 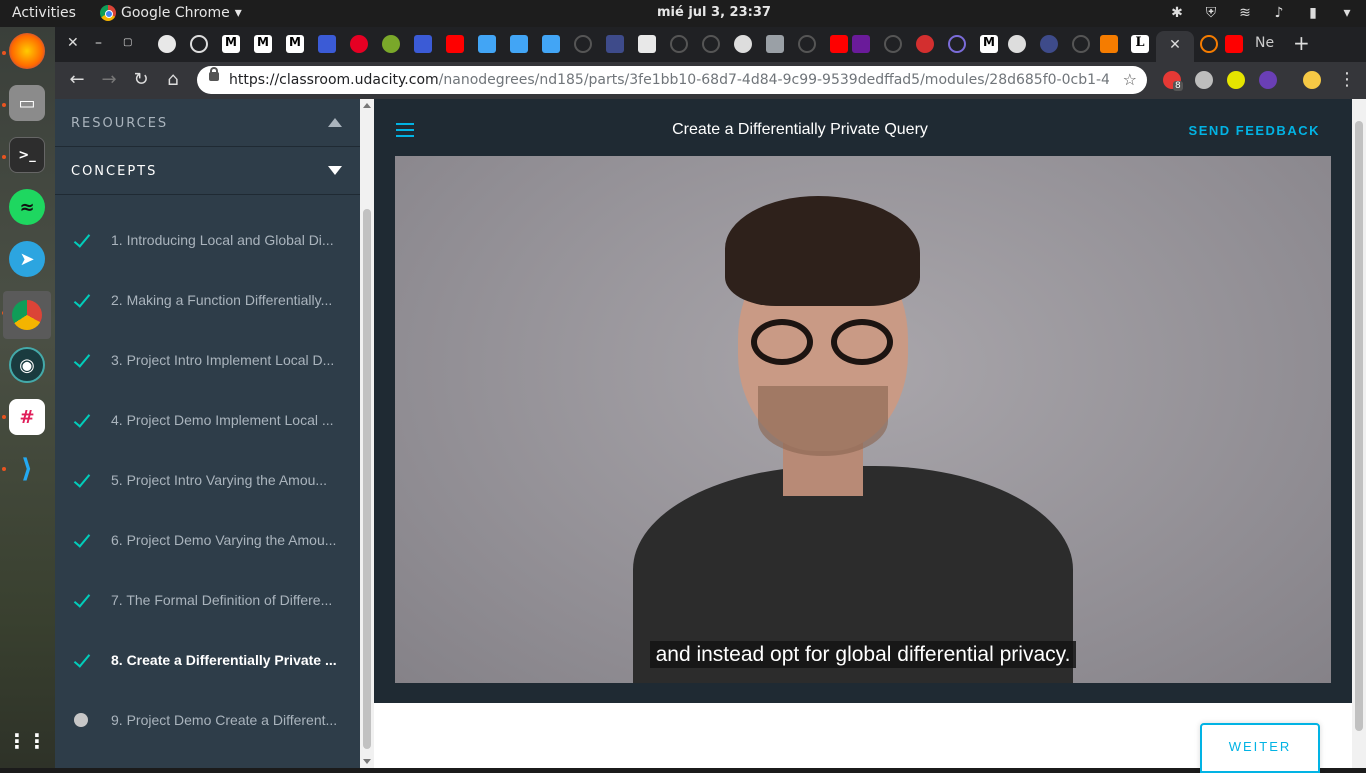 I want to click on minimize-window-icon: –, so click(x=98, y=43).